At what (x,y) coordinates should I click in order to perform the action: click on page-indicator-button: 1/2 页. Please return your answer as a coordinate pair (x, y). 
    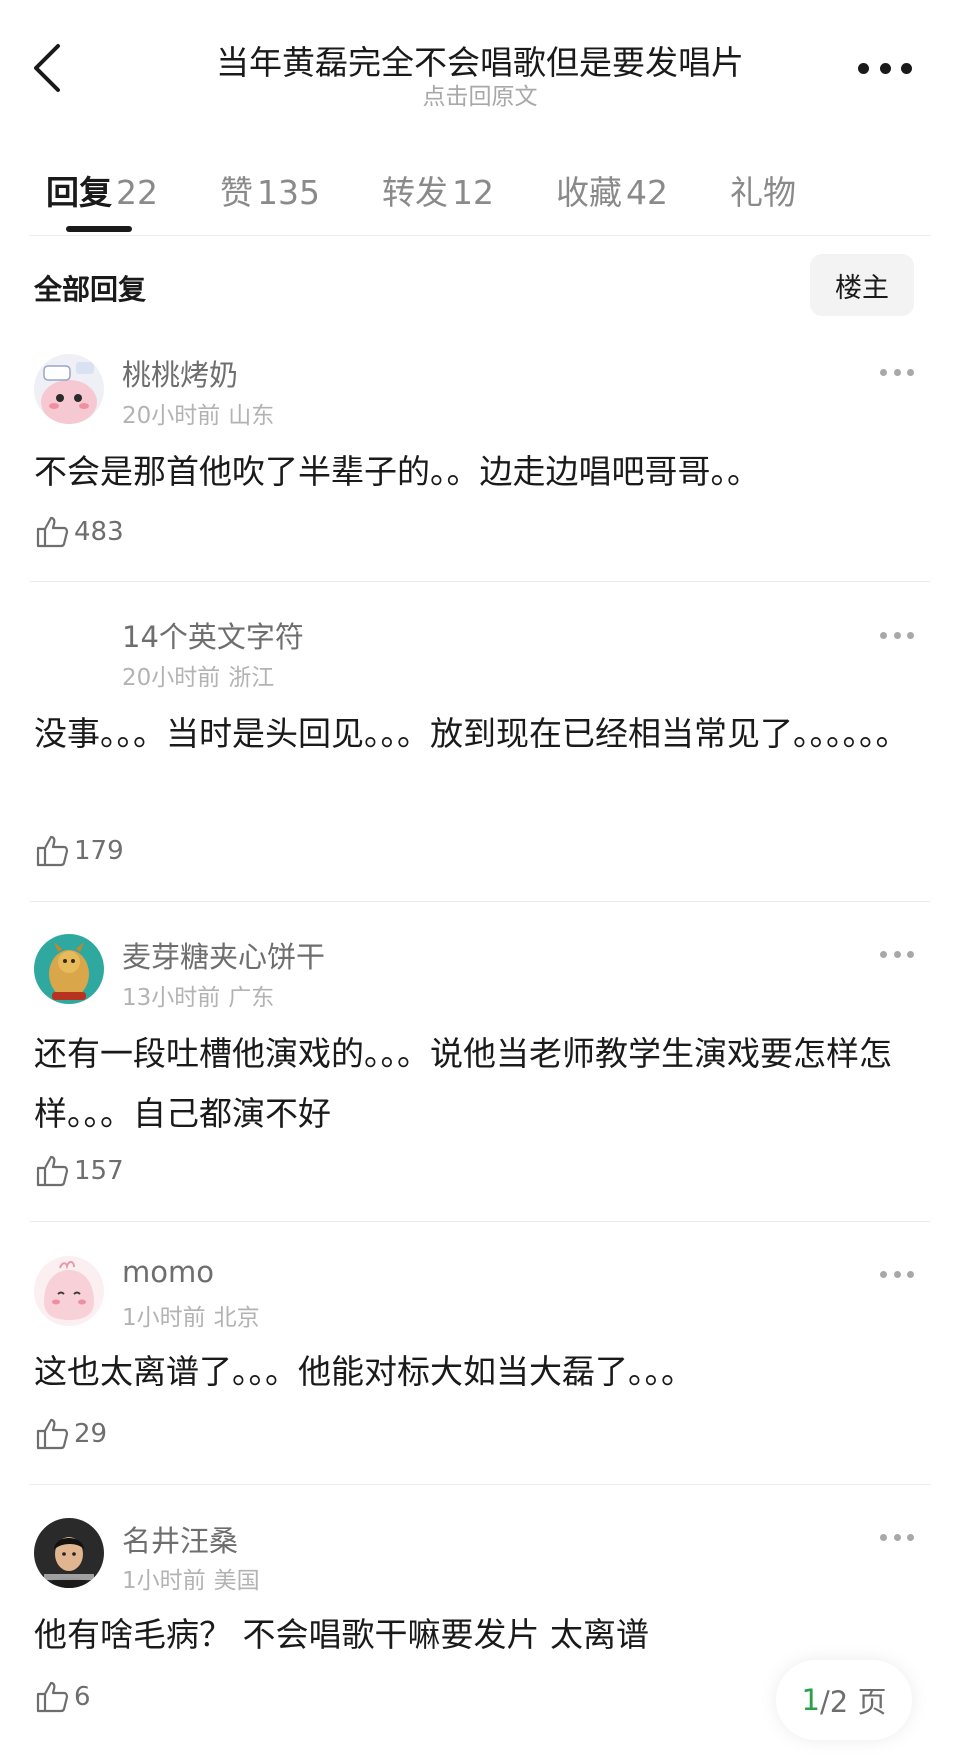
    Looking at the image, I should click on (844, 1700).